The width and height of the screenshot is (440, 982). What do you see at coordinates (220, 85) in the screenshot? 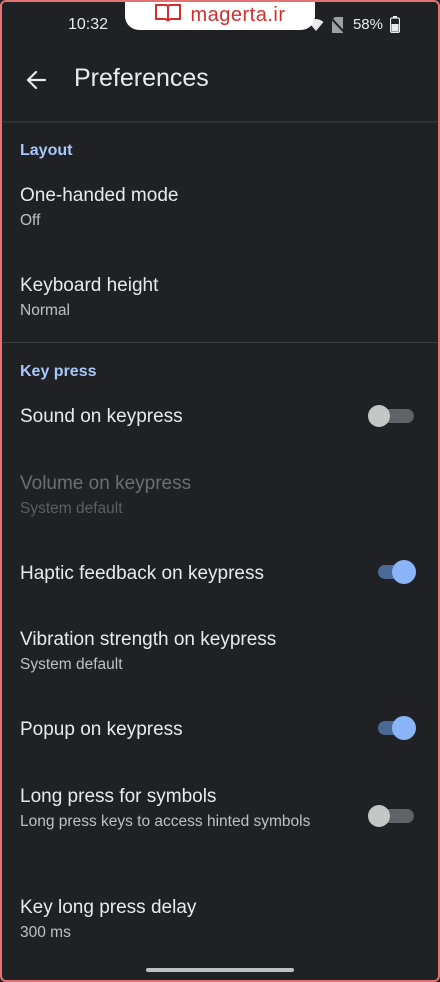
I see `app-bar: Preferences` at bounding box center [220, 85].